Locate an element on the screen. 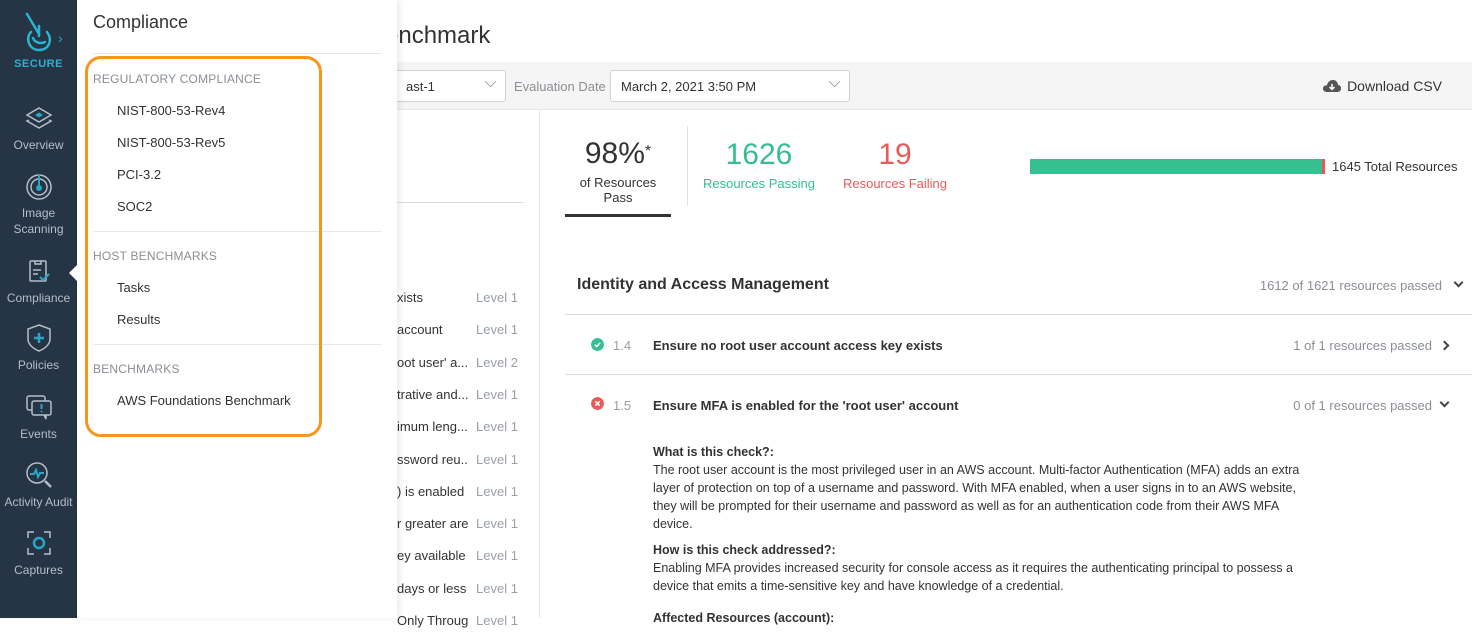  brand: SECURE is located at coordinates (38, 40).